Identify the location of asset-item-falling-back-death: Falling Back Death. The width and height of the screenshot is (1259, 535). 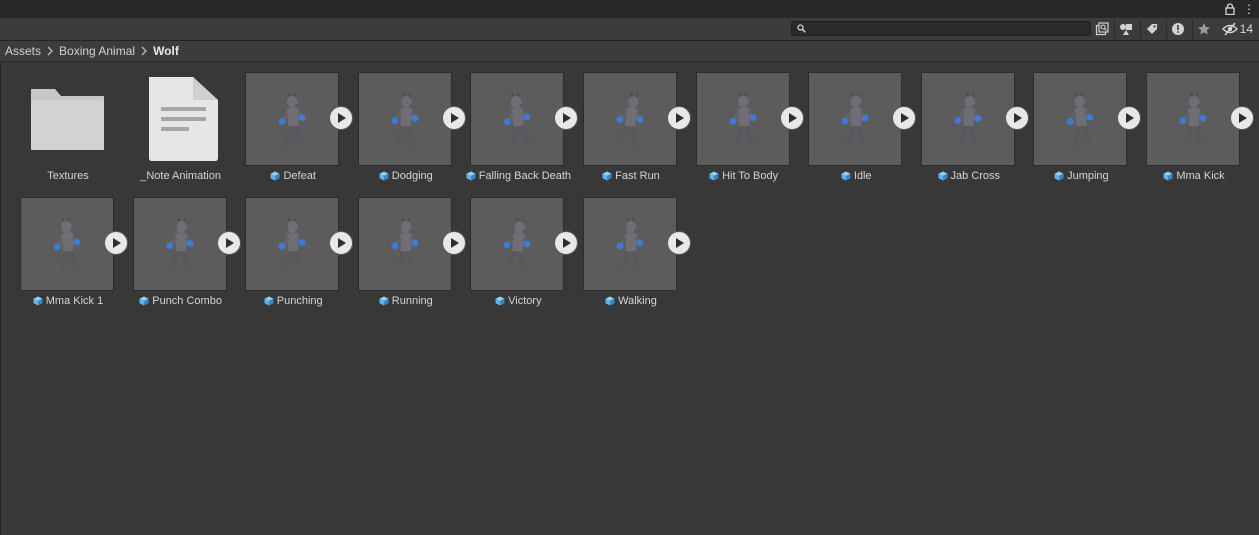
(519, 122).